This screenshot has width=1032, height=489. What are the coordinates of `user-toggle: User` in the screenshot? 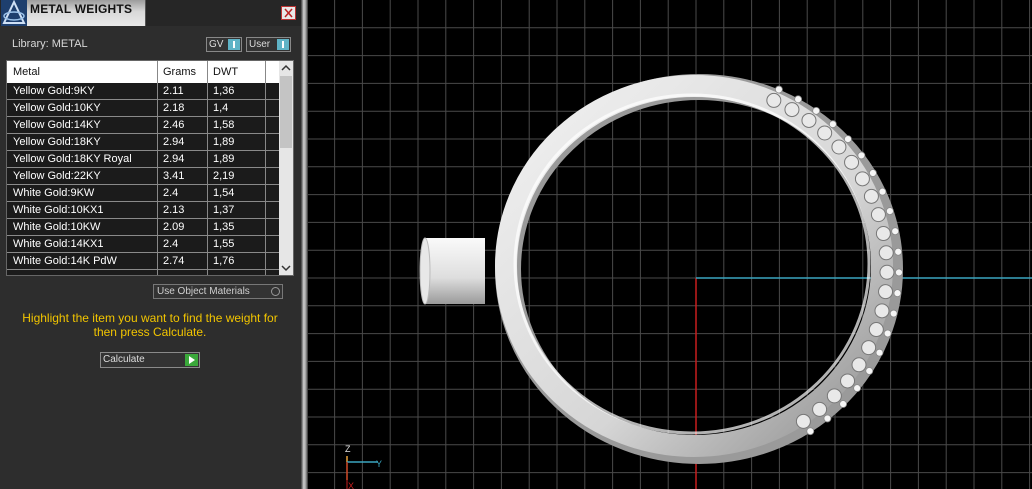 It's located at (268, 44).